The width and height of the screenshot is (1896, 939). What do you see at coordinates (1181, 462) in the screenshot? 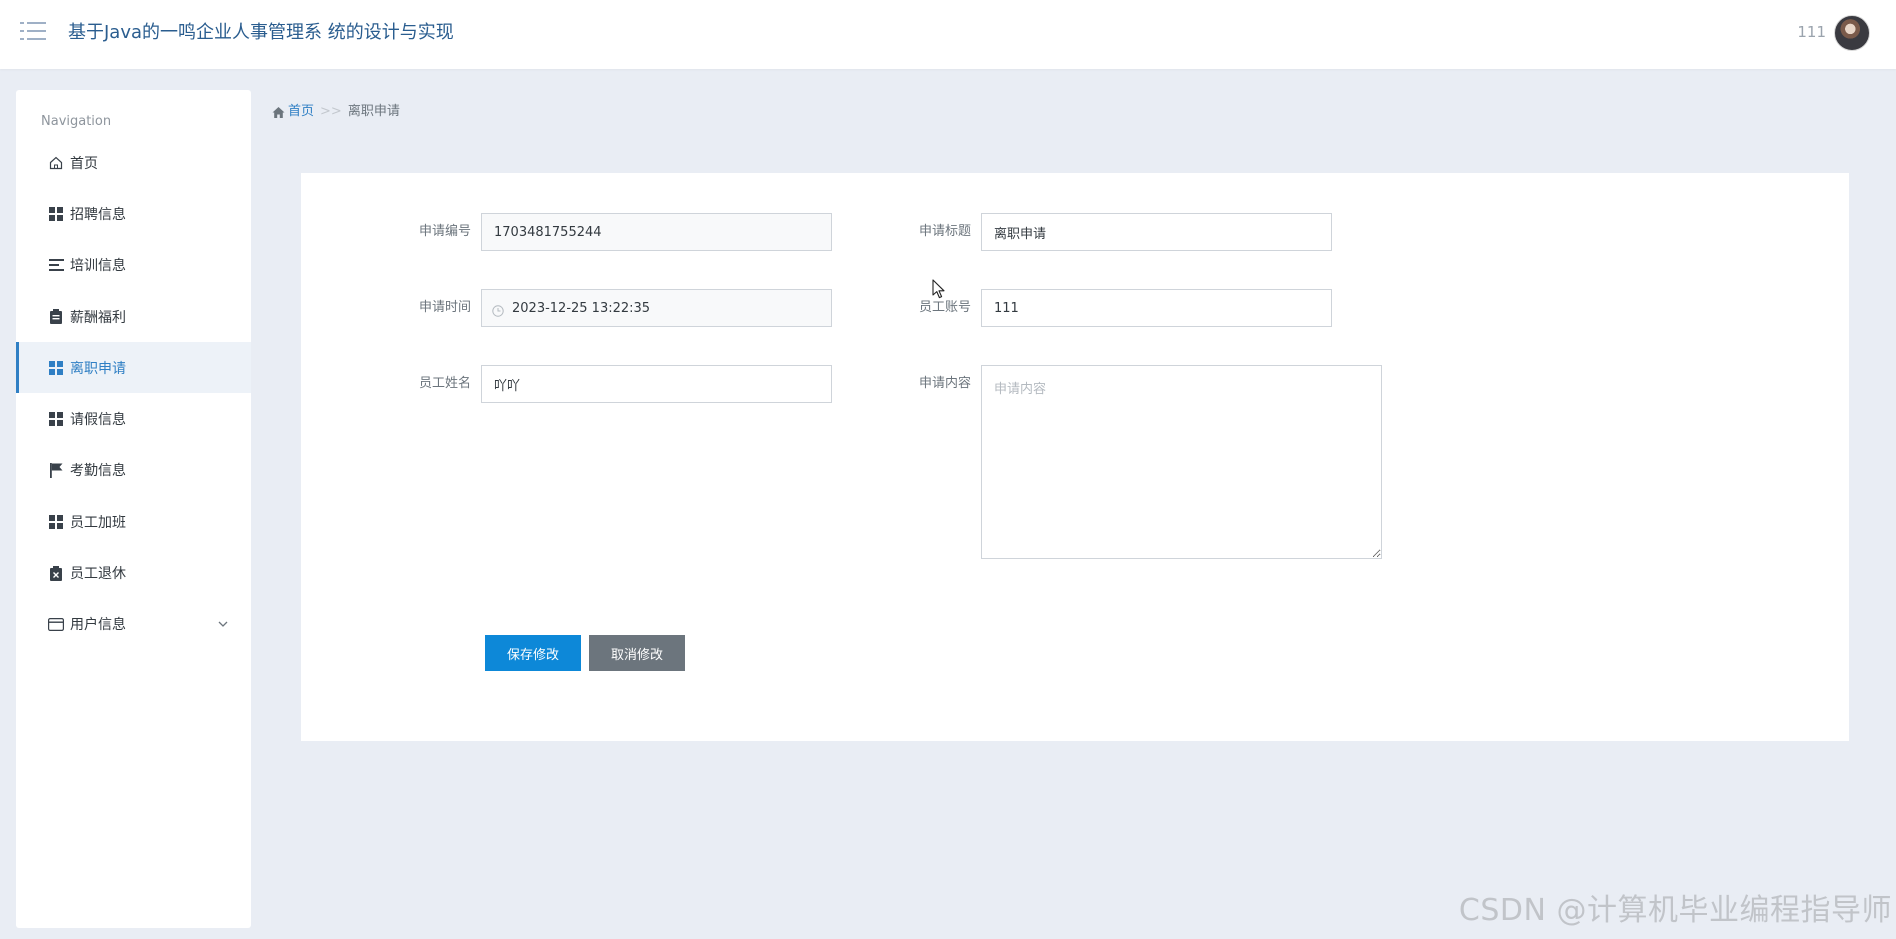
I see `apply-content-textarea` at bounding box center [1181, 462].